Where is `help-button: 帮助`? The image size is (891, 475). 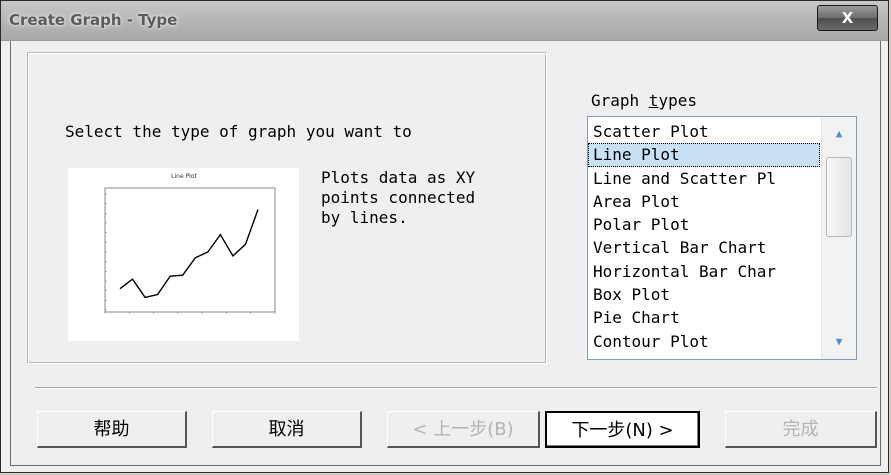
help-button: 帮助 is located at coordinates (112, 429).